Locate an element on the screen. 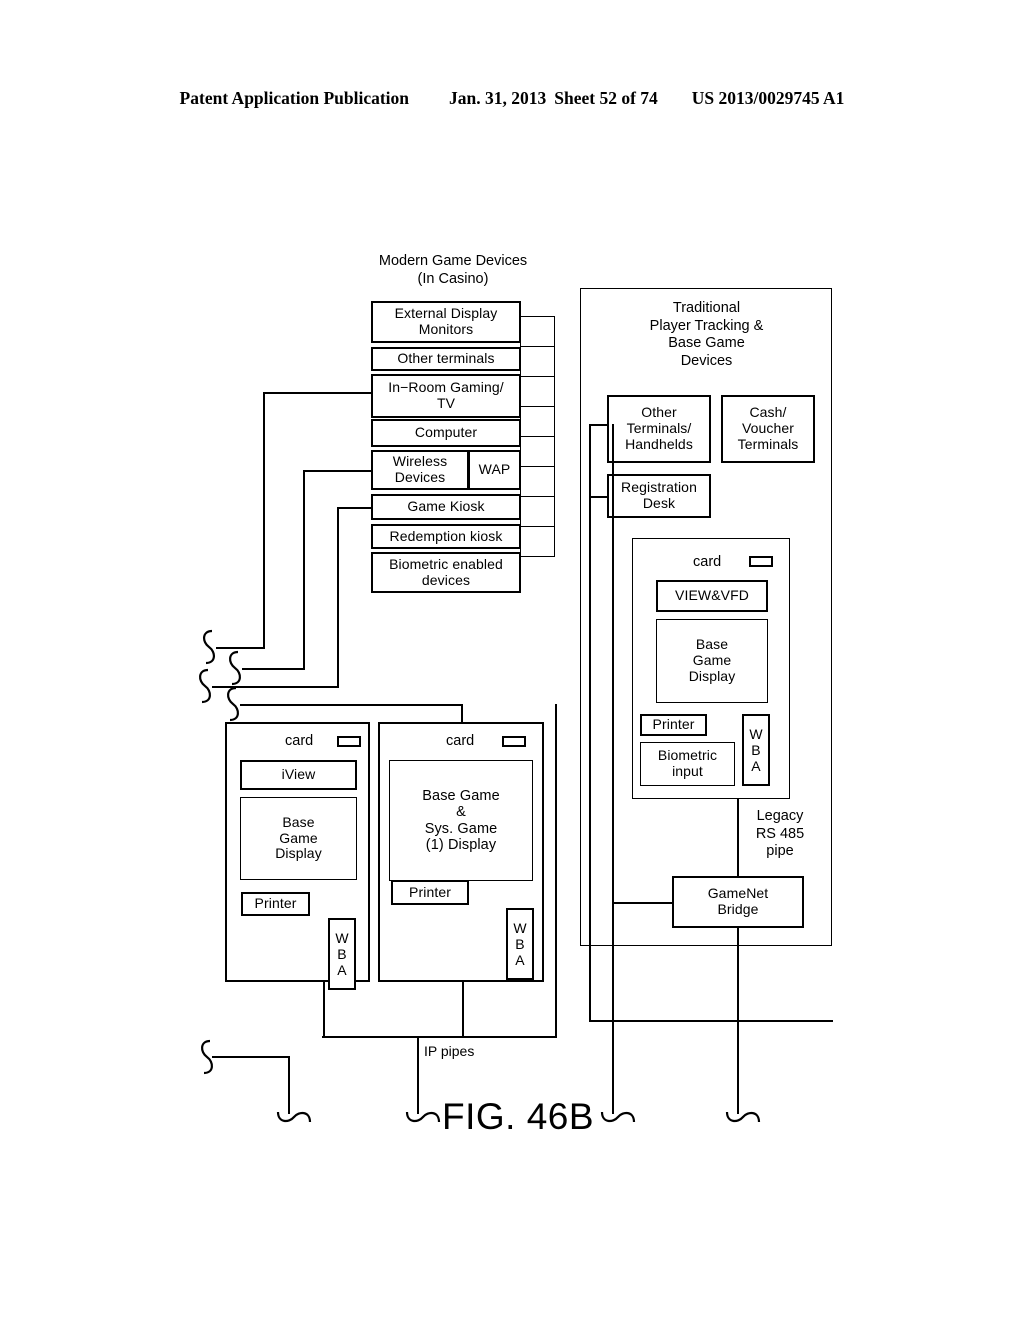 This screenshot has width=1024, height=1320. legacy-rs485-pipe-label: Legacy RS 485 pipe is located at coordinates (780, 834).